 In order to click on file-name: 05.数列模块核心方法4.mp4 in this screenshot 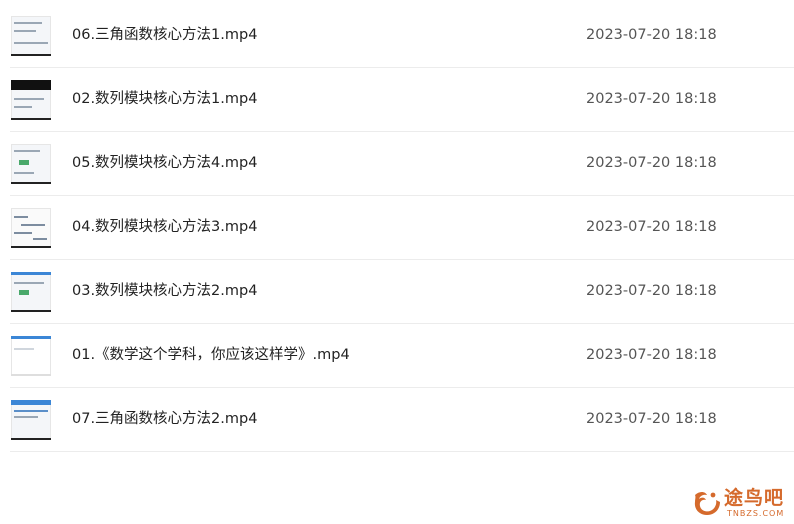, I will do `click(164, 163)`.